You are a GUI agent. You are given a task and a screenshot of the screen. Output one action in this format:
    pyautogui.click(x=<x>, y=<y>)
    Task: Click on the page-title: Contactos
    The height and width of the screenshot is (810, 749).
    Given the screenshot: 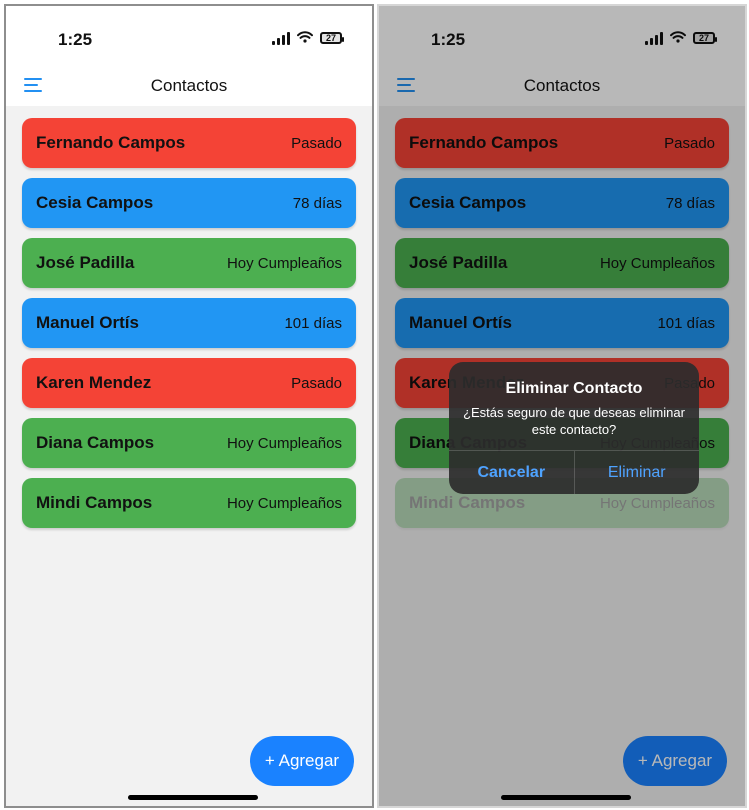 What is the action you would take?
    pyautogui.click(x=189, y=85)
    